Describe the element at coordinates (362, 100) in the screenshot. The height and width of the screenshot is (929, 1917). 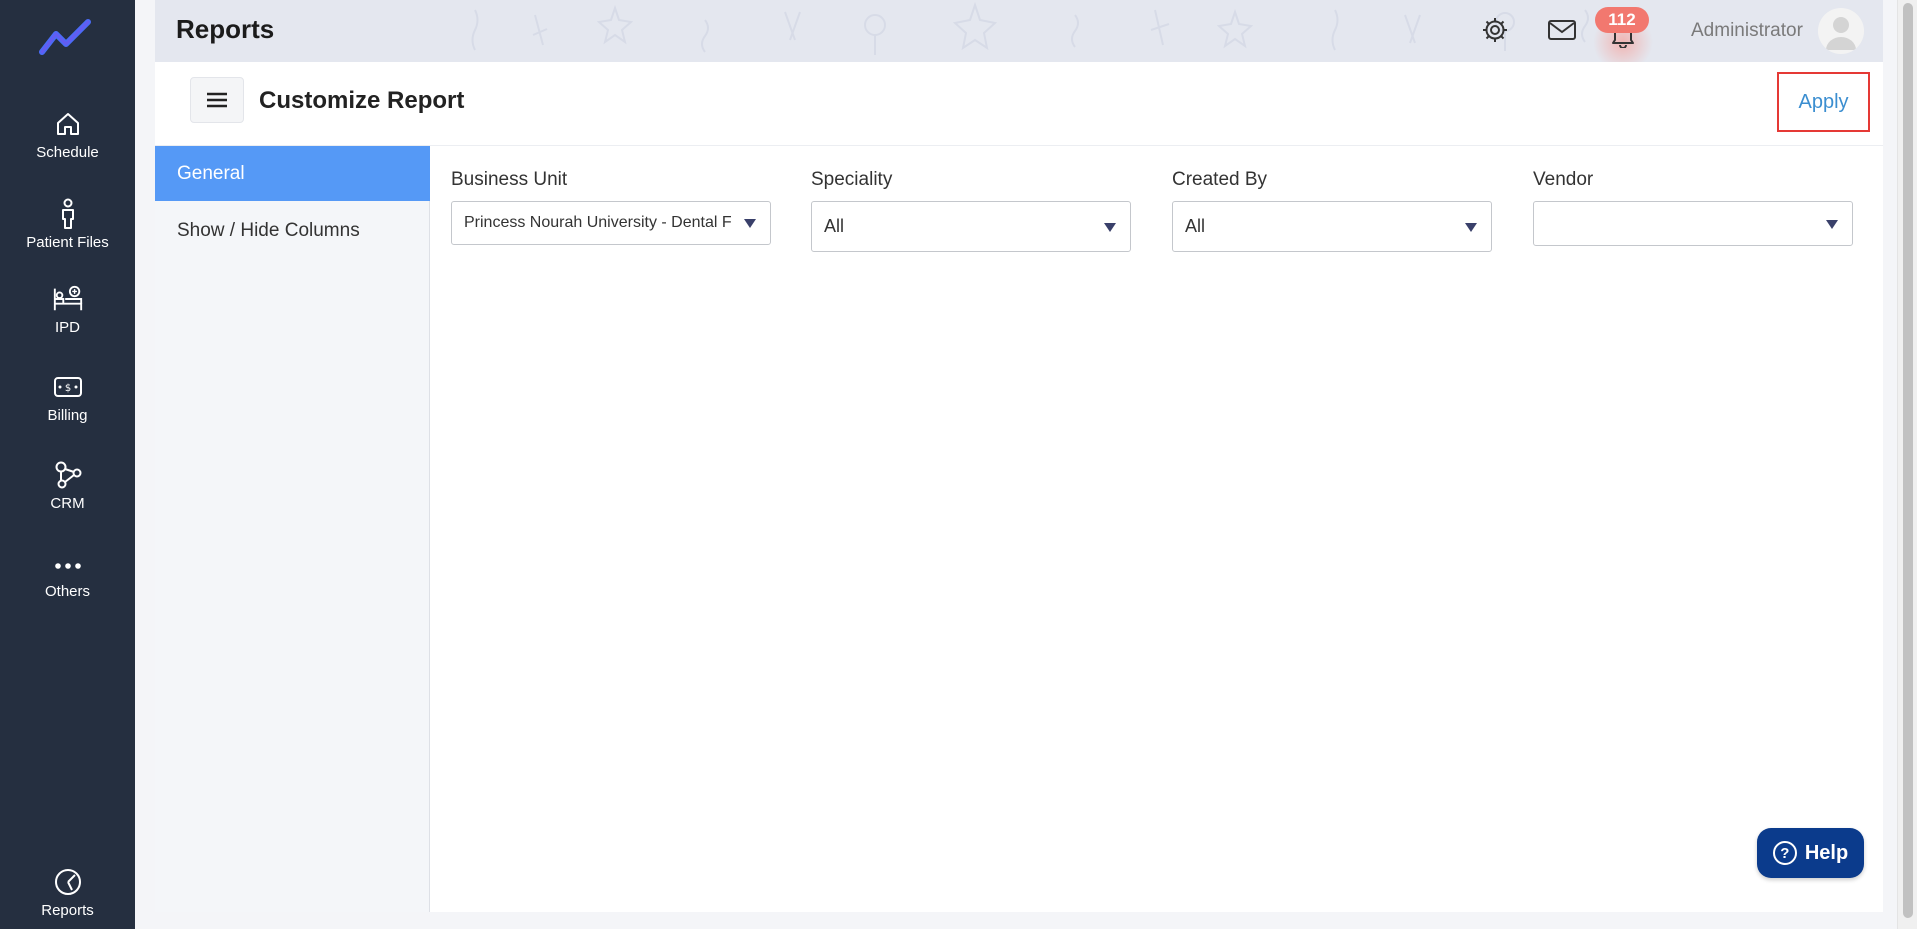
I see `panel-title: Customize Report` at that location.